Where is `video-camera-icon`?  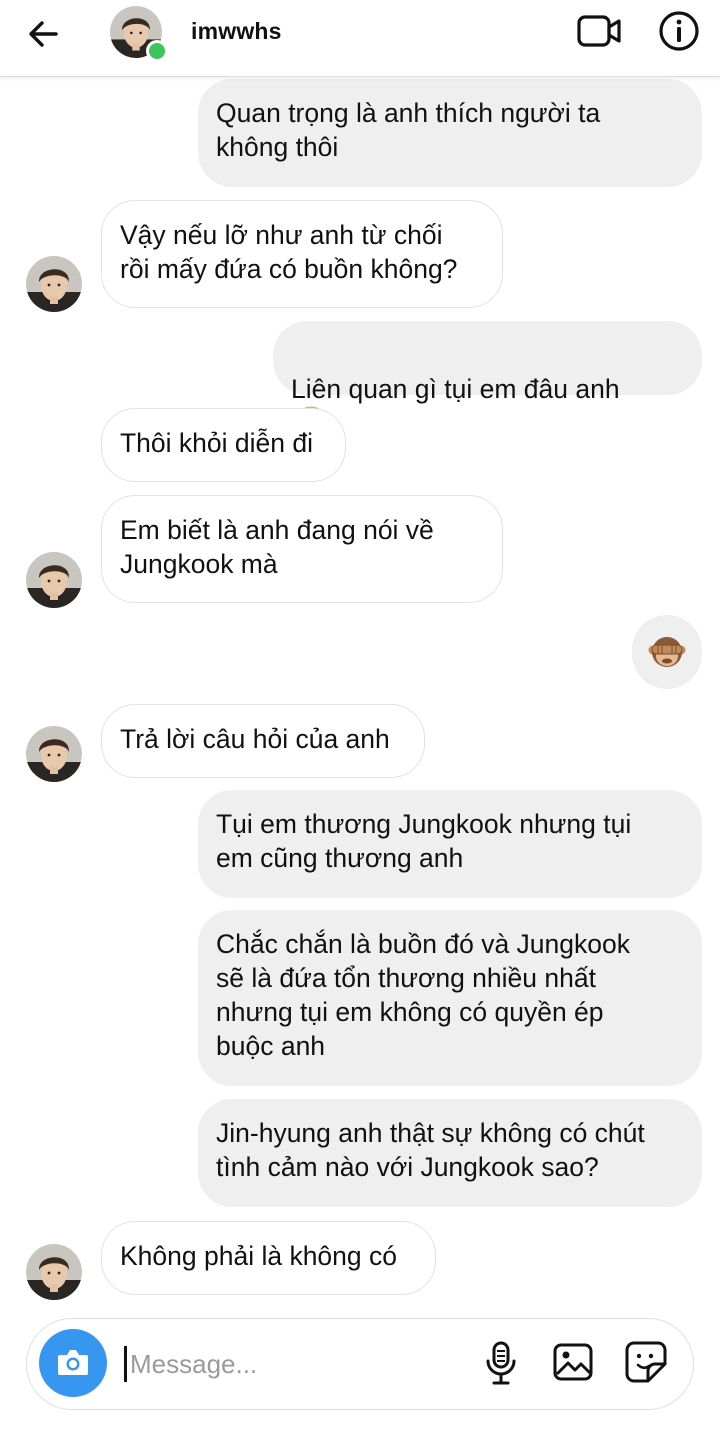
video-camera-icon is located at coordinates (599, 31).